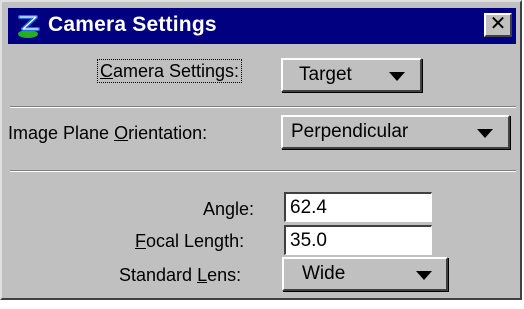 This screenshot has height=309, width=524. I want to click on standard-lens-label: Standard Lens:, so click(180, 275).